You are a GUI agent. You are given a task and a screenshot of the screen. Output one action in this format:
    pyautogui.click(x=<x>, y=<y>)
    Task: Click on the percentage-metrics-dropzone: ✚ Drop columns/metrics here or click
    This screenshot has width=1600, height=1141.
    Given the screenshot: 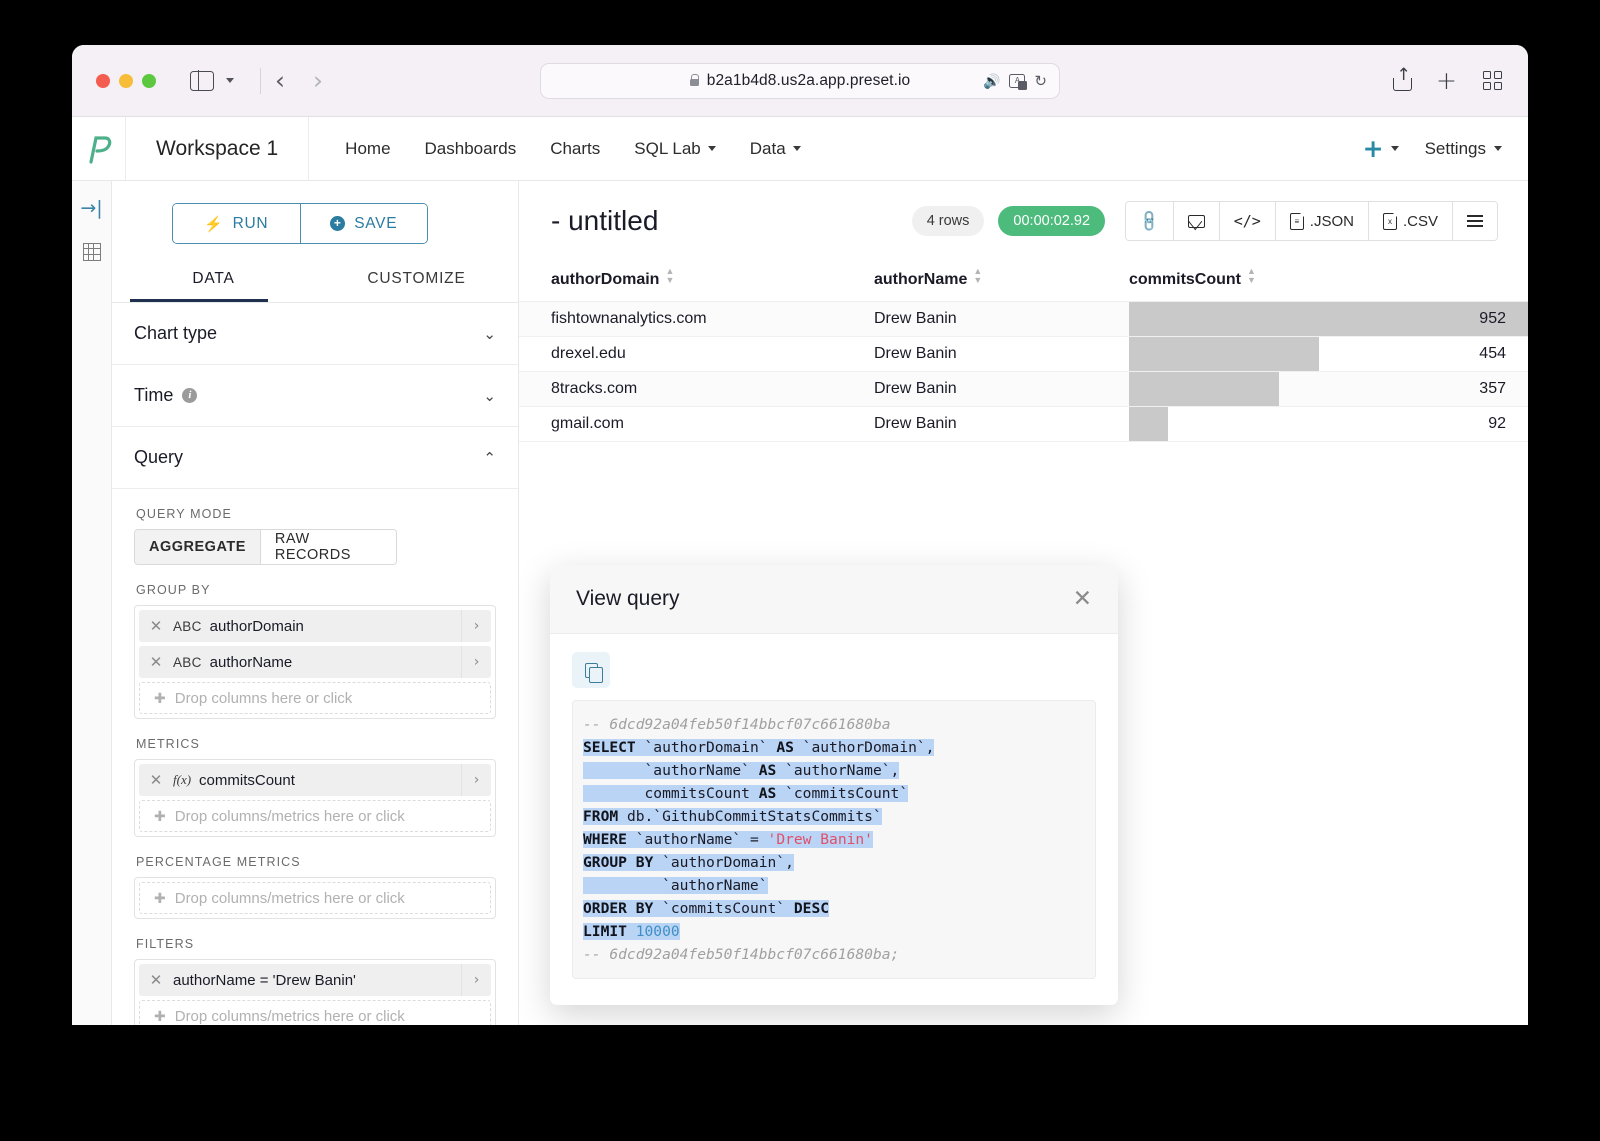 What is the action you would take?
    pyautogui.click(x=315, y=898)
    